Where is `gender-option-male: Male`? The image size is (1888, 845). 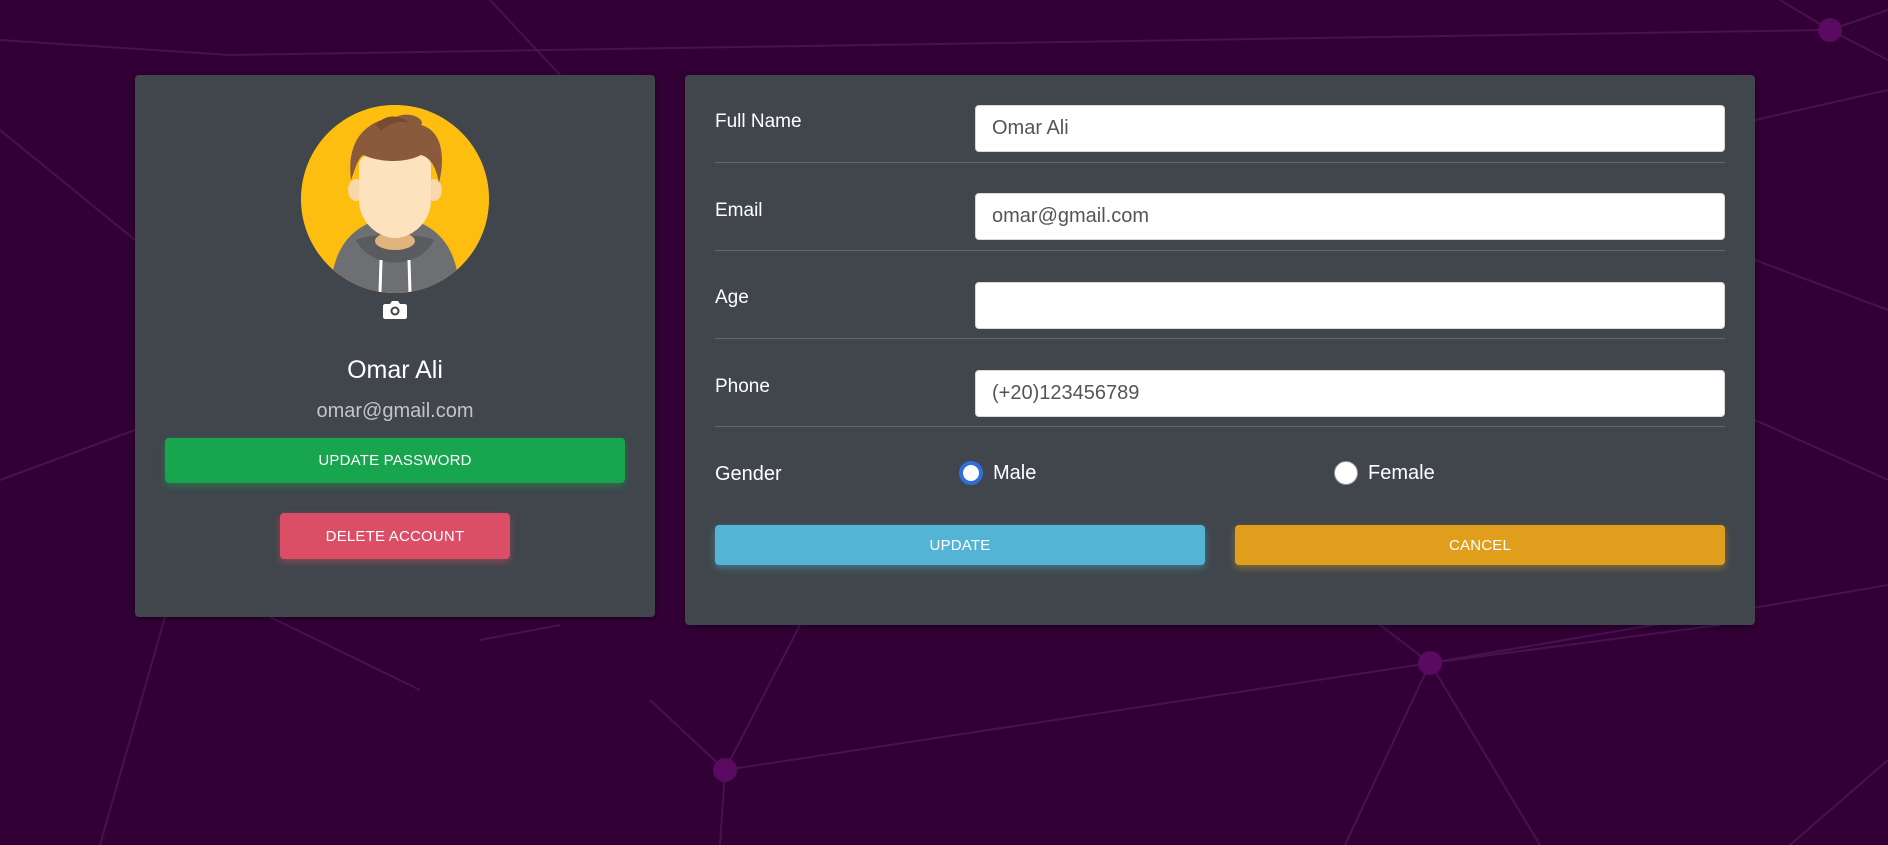 gender-option-male: Male is located at coordinates (997, 473).